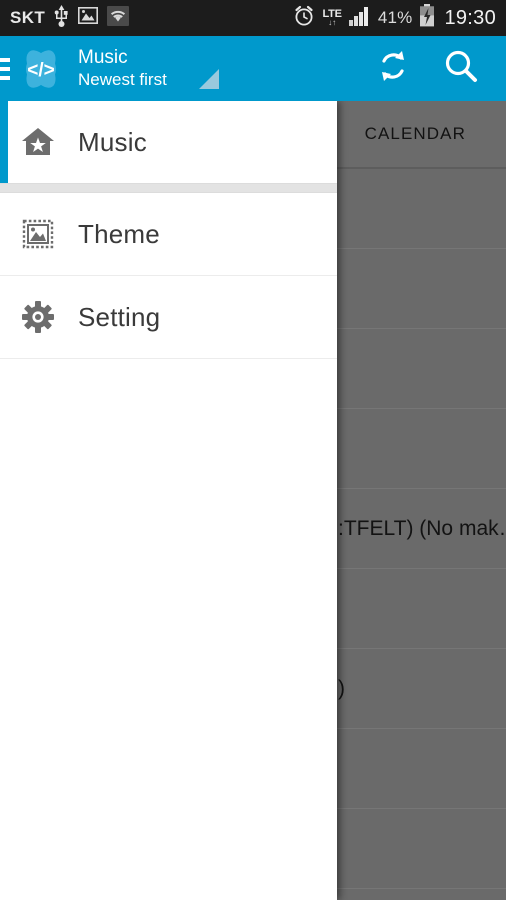 Image resolution: width=506 pixels, height=900 pixels. I want to click on app-bar-actions, so click(440, 68).